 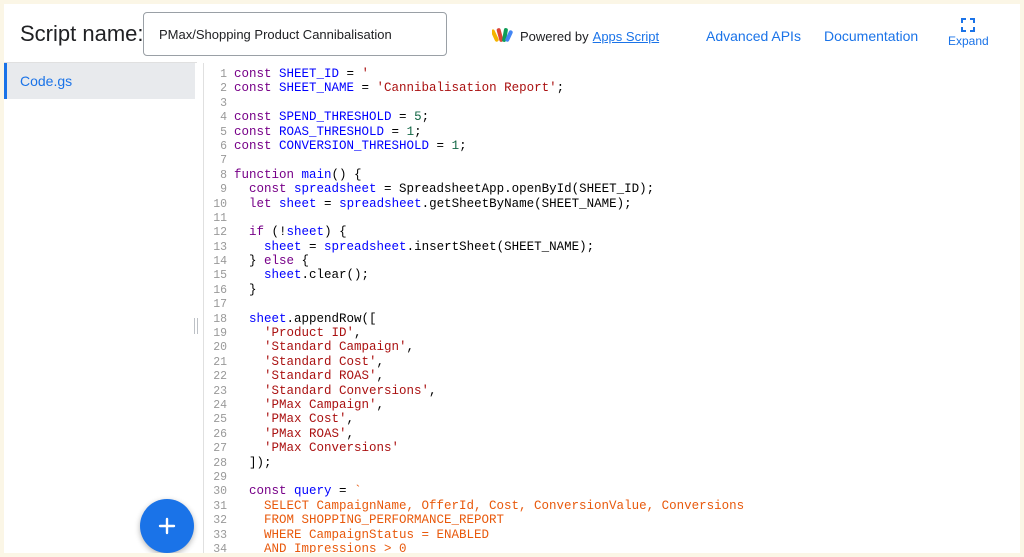 I want to click on line-number: 7, so click(x=223, y=161).